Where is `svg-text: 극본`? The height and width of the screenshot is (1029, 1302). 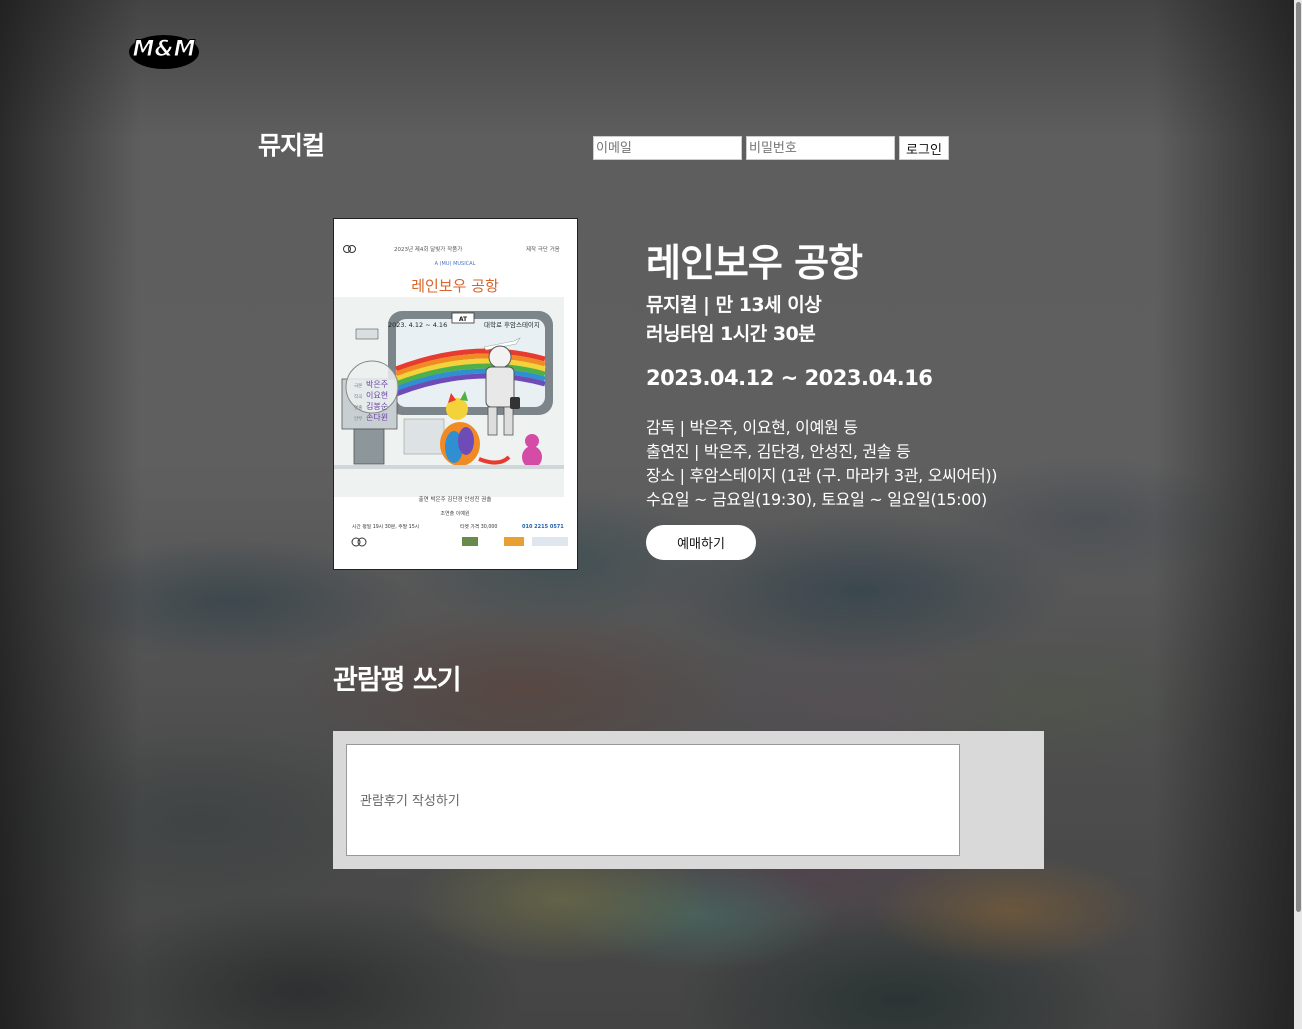
svg-text: 극본 is located at coordinates (358, 386).